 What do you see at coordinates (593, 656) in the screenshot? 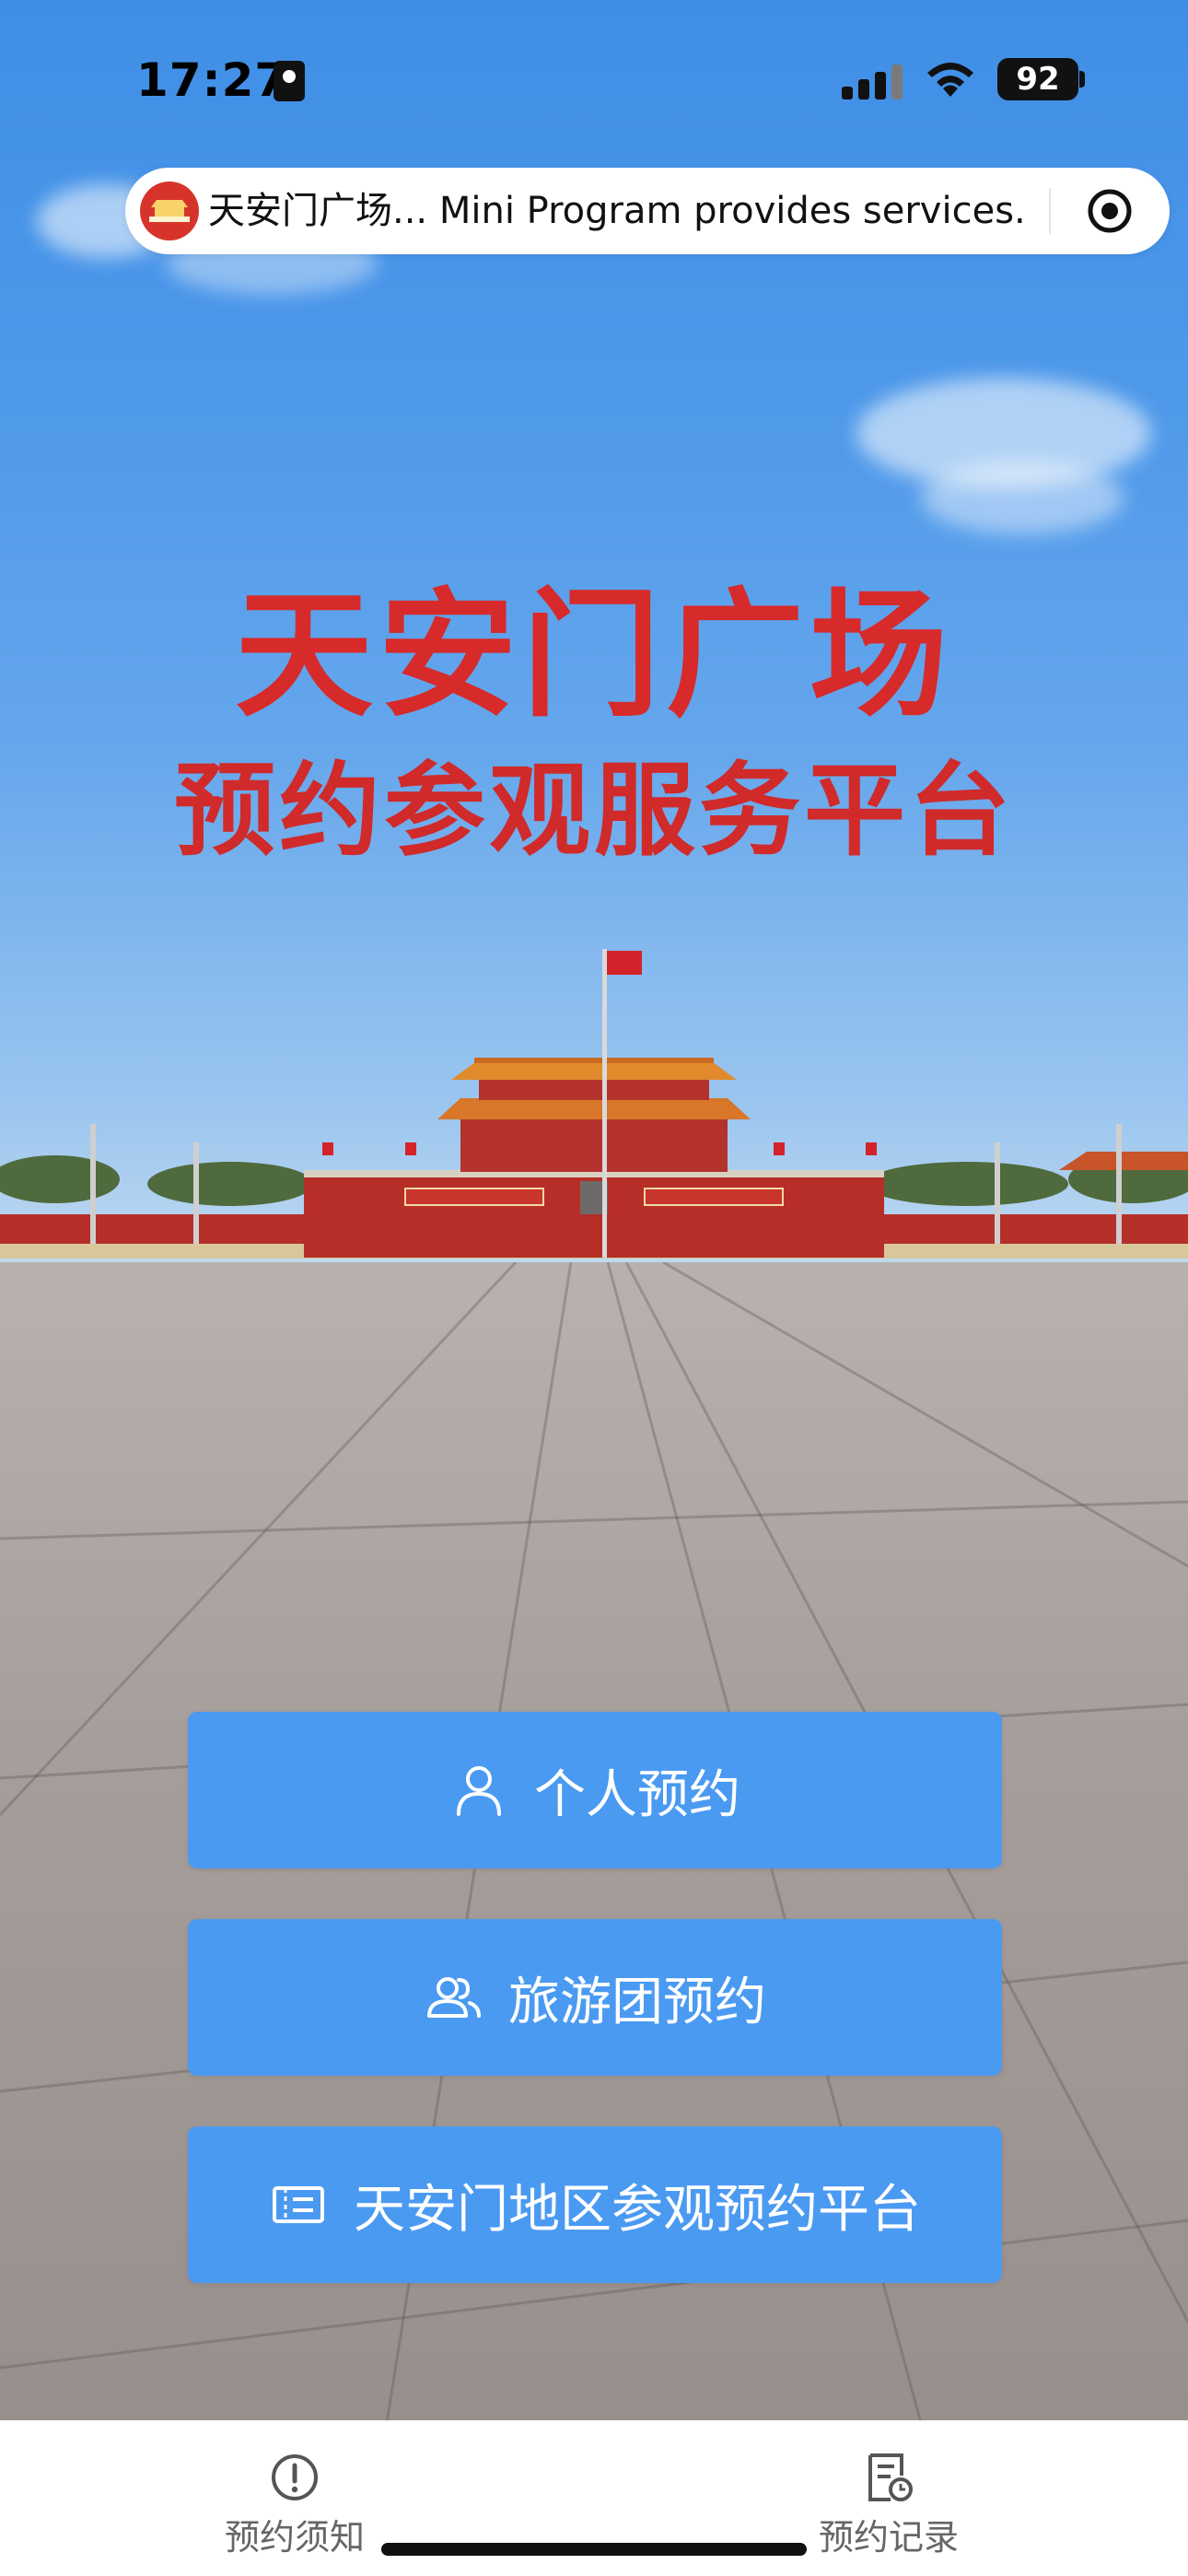
I see `page-title: 天安门广场` at bounding box center [593, 656].